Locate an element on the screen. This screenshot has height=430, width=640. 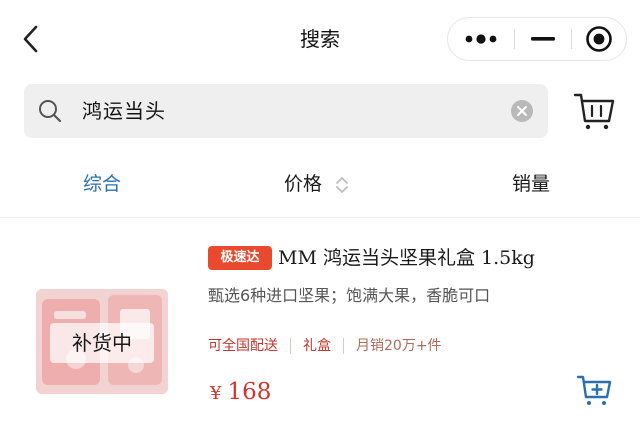
more-dots-icon is located at coordinates (481, 39).